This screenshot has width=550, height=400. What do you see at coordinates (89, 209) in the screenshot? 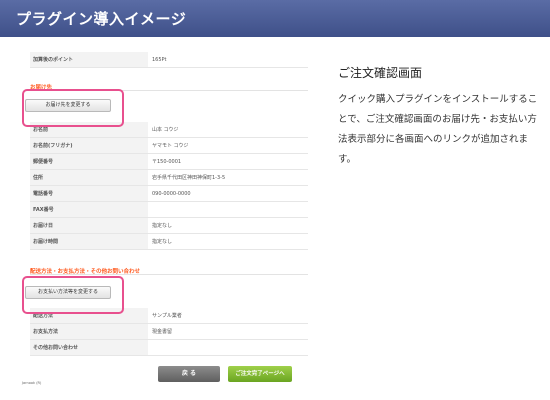
I see `row-label: FAX番号` at bounding box center [89, 209].